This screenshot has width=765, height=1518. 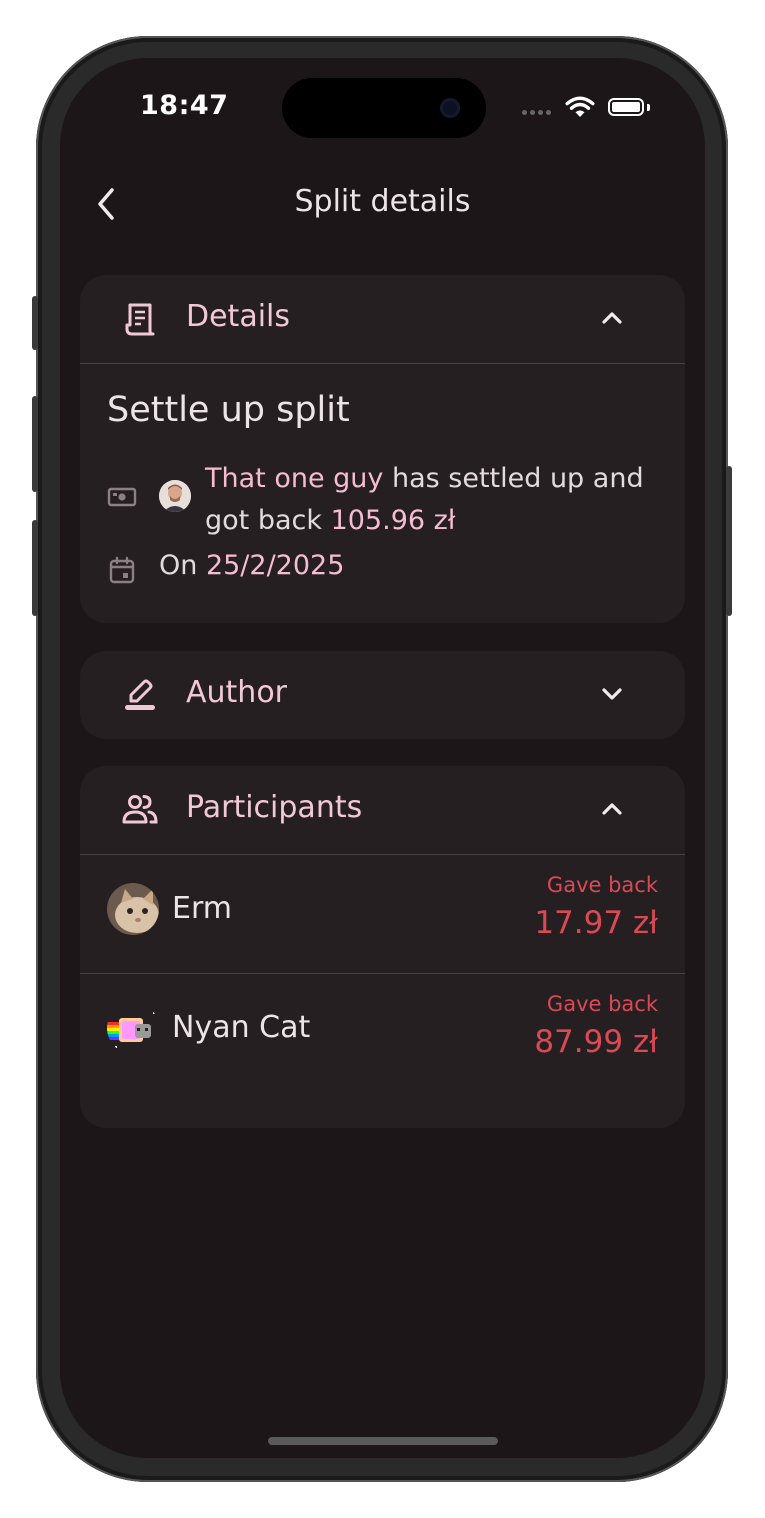 What do you see at coordinates (612, 694) in the screenshot?
I see `chevron-down-icon` at bounding box center [612, 694].